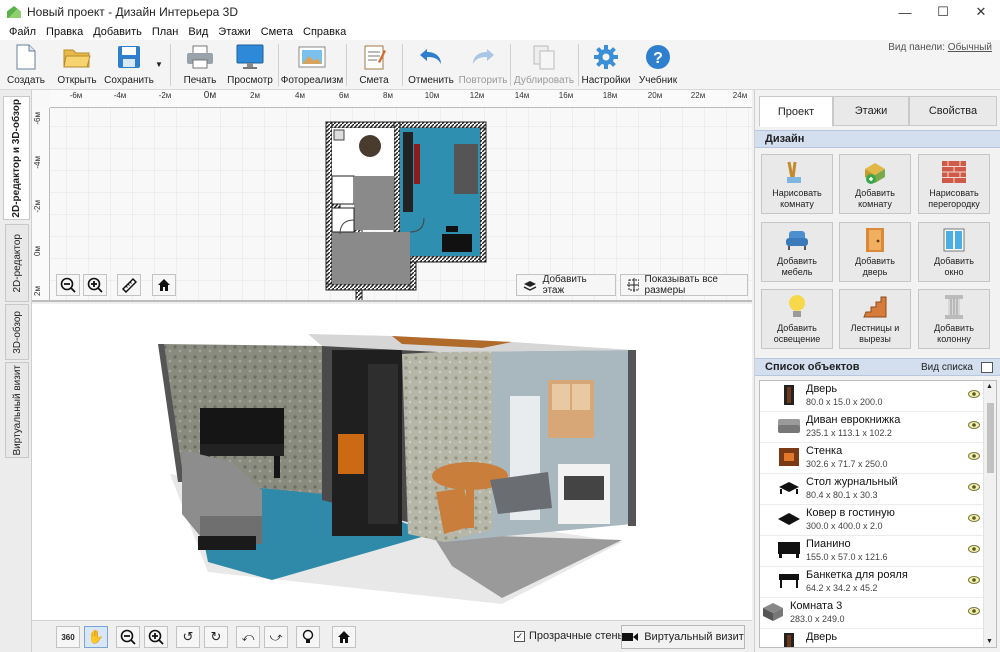 This screenshot has width=1000, height=652. What do you see at coordinates (117, 32) in the screenshot?
I see `menu-add: Добавить` at bounding box center [117, 32].